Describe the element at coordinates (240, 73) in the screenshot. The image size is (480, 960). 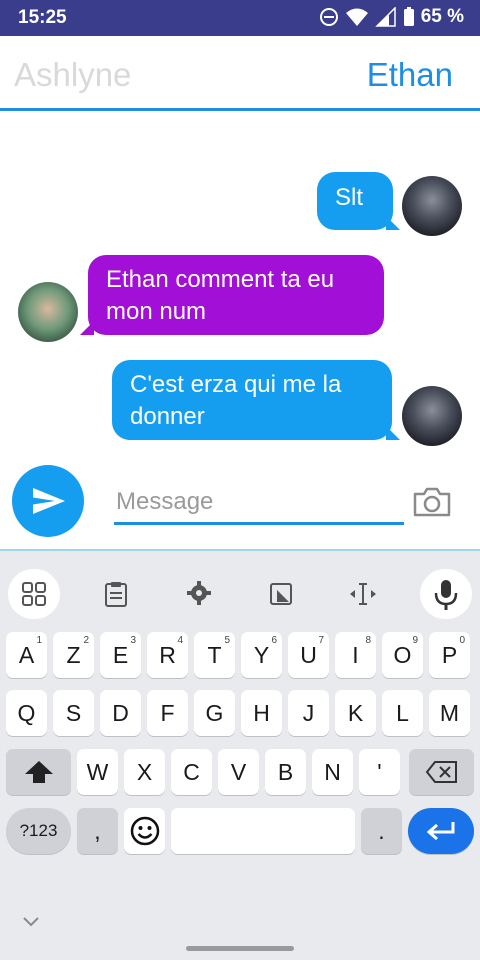
I see `chat-header: Ashlyne Ethan` at that location.